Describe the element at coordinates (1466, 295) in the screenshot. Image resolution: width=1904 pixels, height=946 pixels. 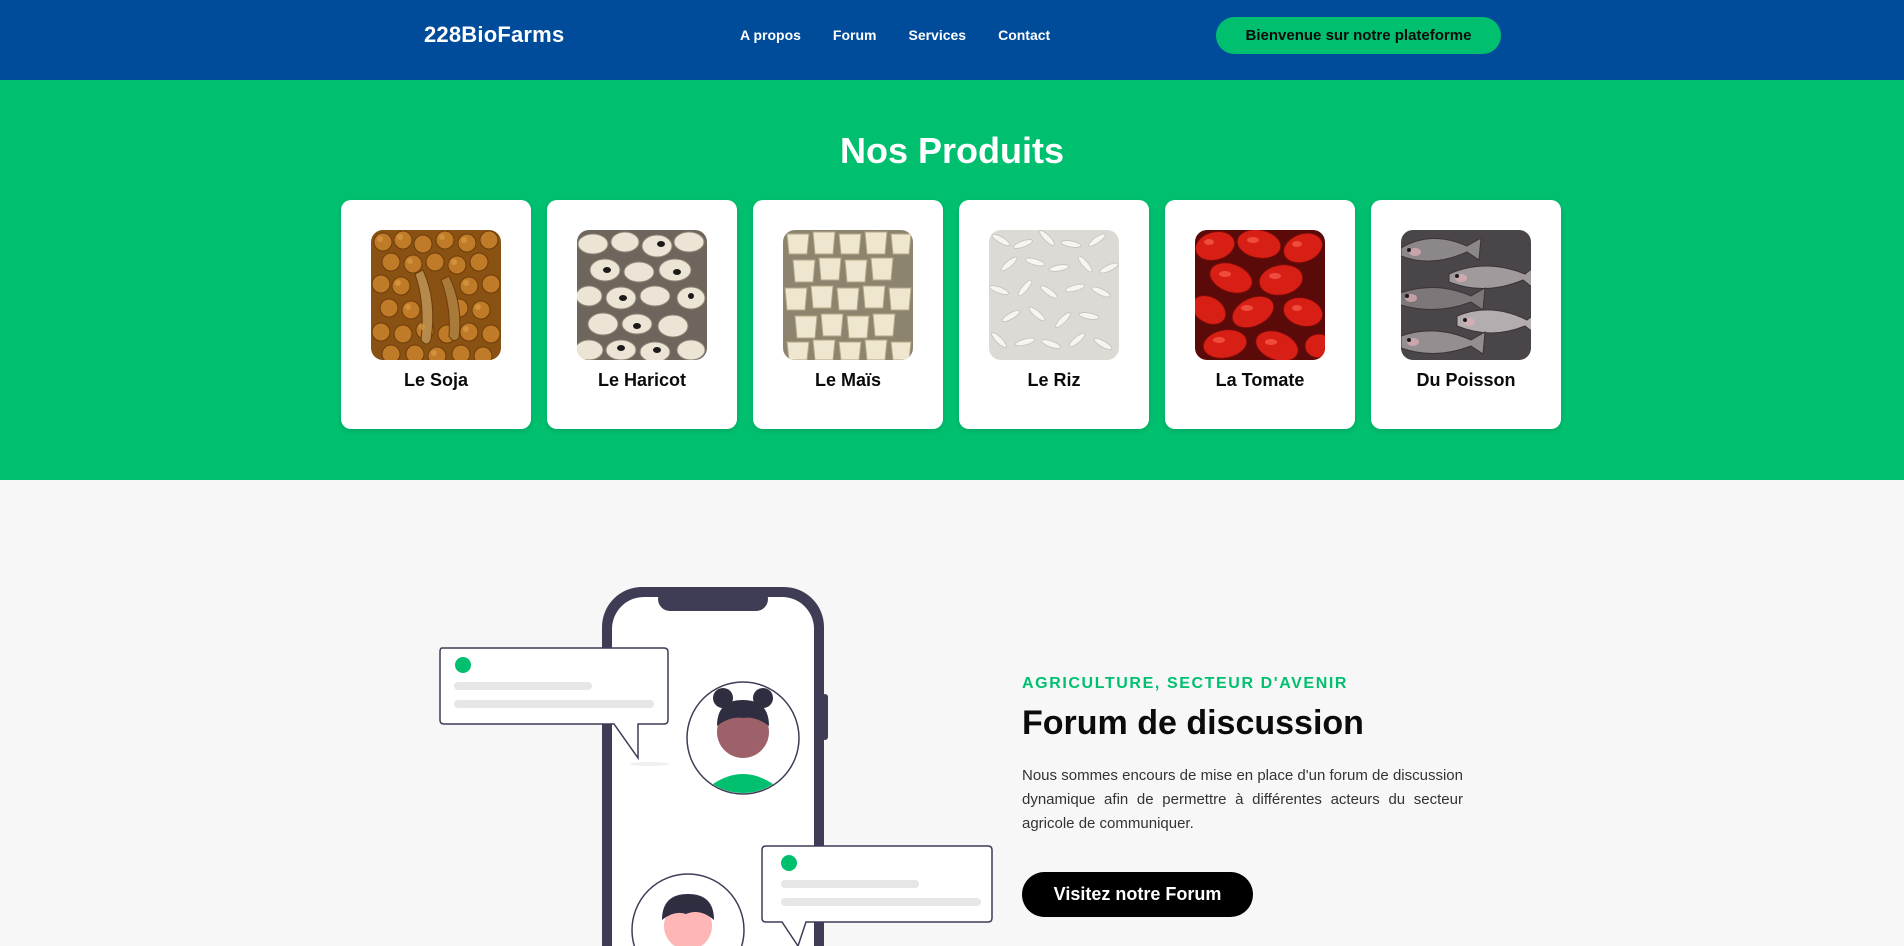
I see `fish-photo` at that location.